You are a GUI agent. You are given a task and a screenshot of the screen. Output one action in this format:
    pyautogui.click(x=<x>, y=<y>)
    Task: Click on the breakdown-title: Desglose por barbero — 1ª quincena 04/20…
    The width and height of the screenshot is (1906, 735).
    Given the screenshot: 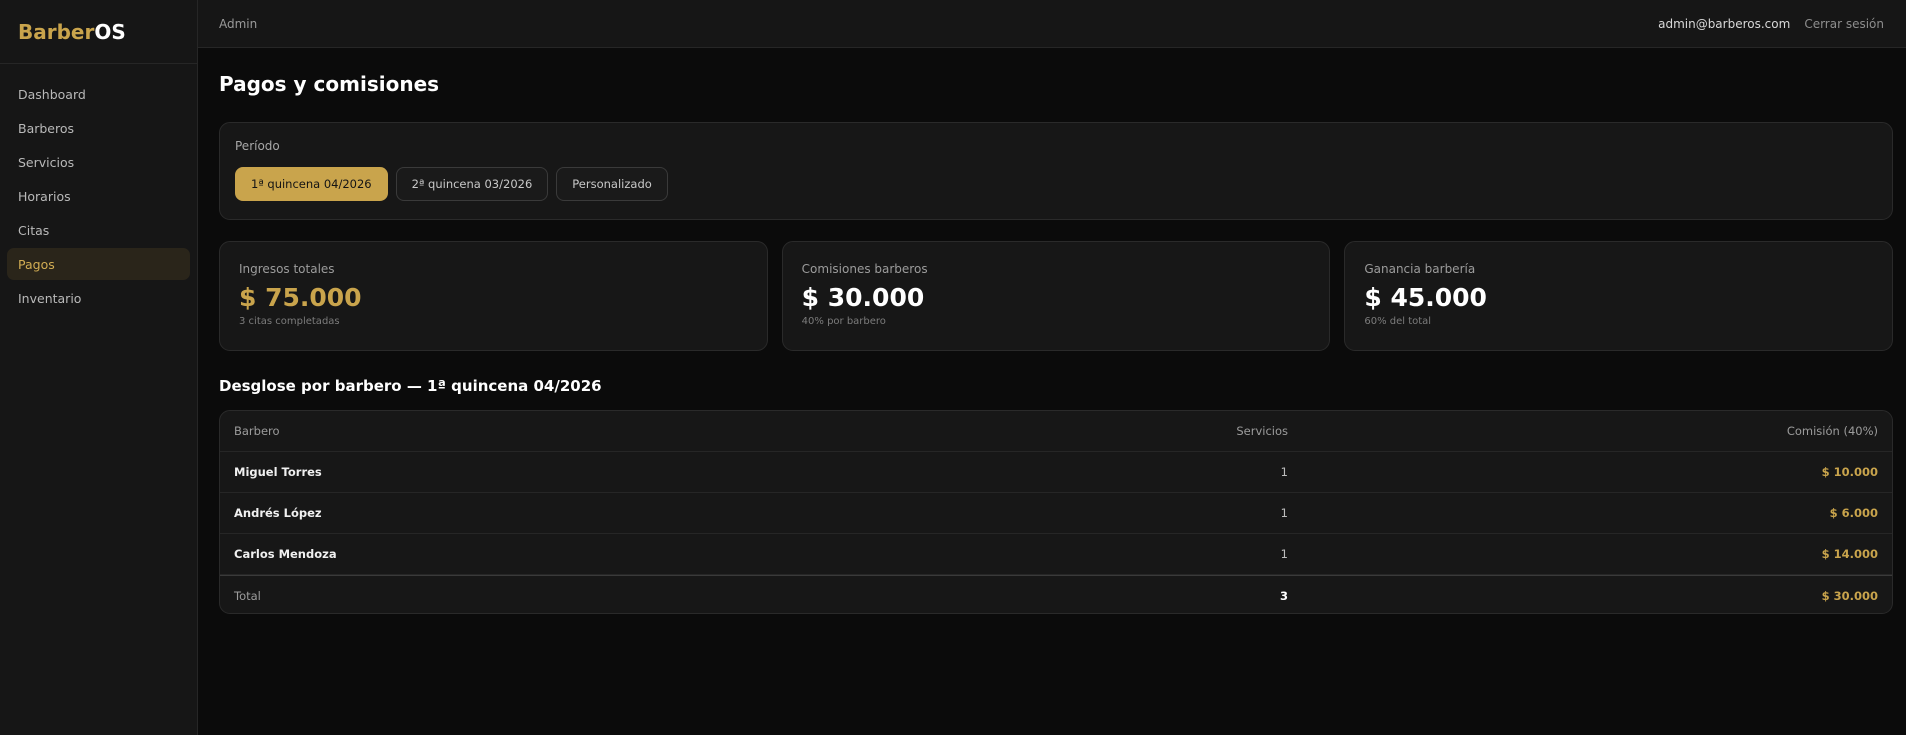 What is the action you would take?
    pyautogui.click(x=410, y=386)
    